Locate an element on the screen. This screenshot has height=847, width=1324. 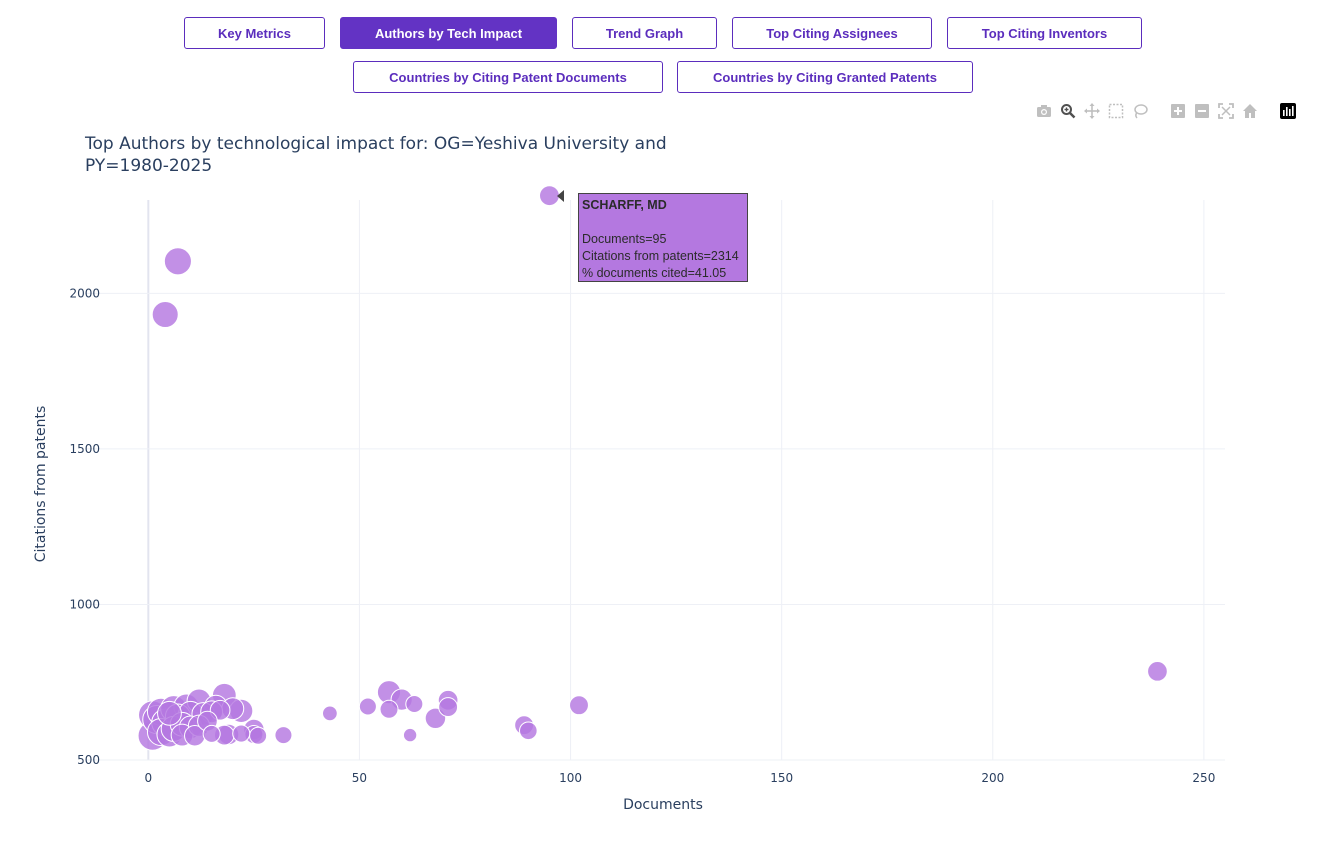
x-tick-label: 150 is located at coordinates (781, 778).